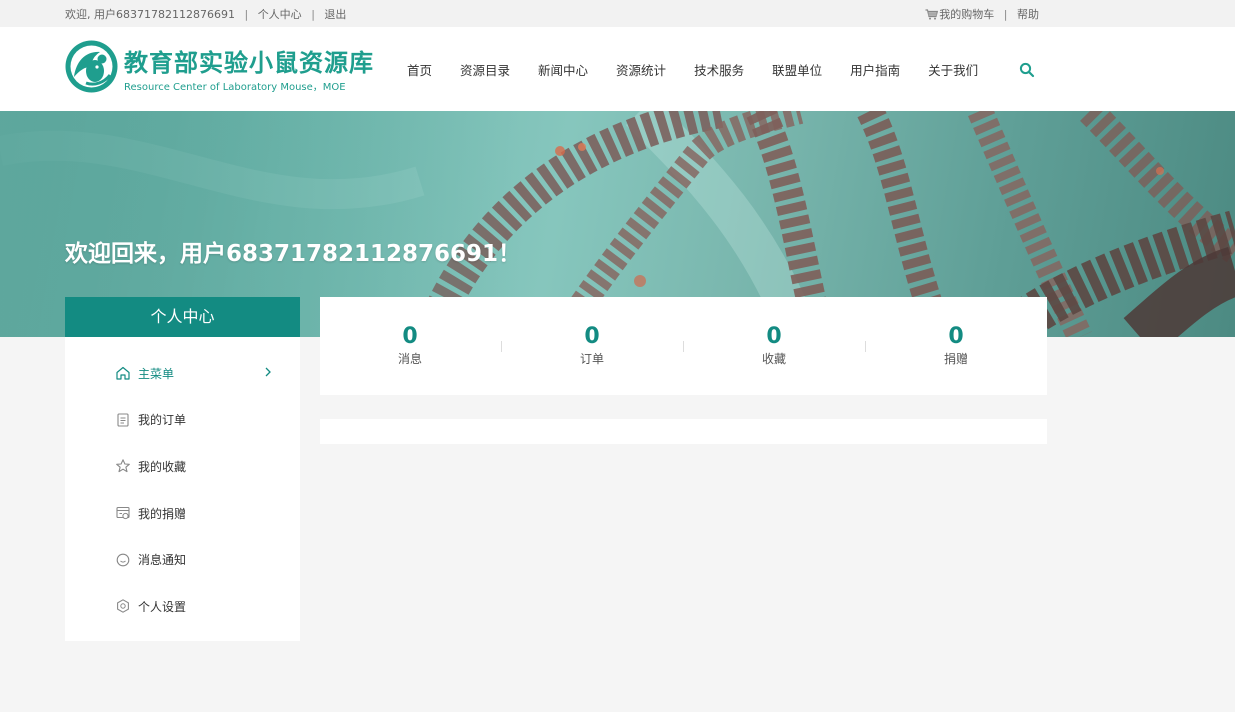 This screenshot has width=1235, height=712. I want to click on sidebar-item-label: 主菜单, so click(156, 373).